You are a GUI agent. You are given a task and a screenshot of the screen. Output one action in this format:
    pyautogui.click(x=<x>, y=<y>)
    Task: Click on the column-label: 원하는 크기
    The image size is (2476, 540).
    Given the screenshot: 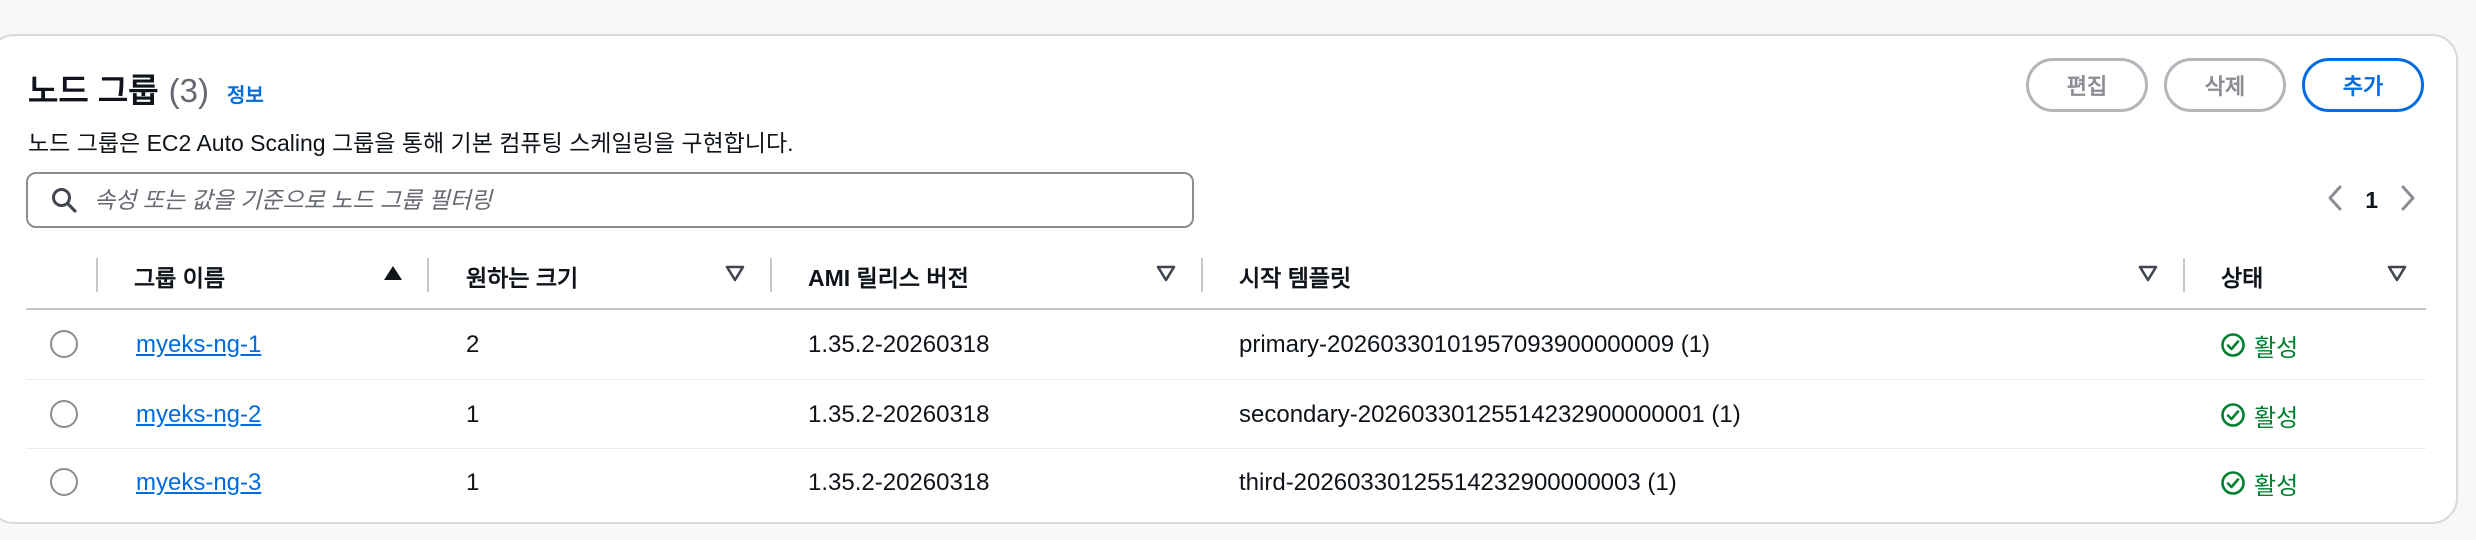 What is the action you would take?
    pyautogui.click(x=522, y=278)
    